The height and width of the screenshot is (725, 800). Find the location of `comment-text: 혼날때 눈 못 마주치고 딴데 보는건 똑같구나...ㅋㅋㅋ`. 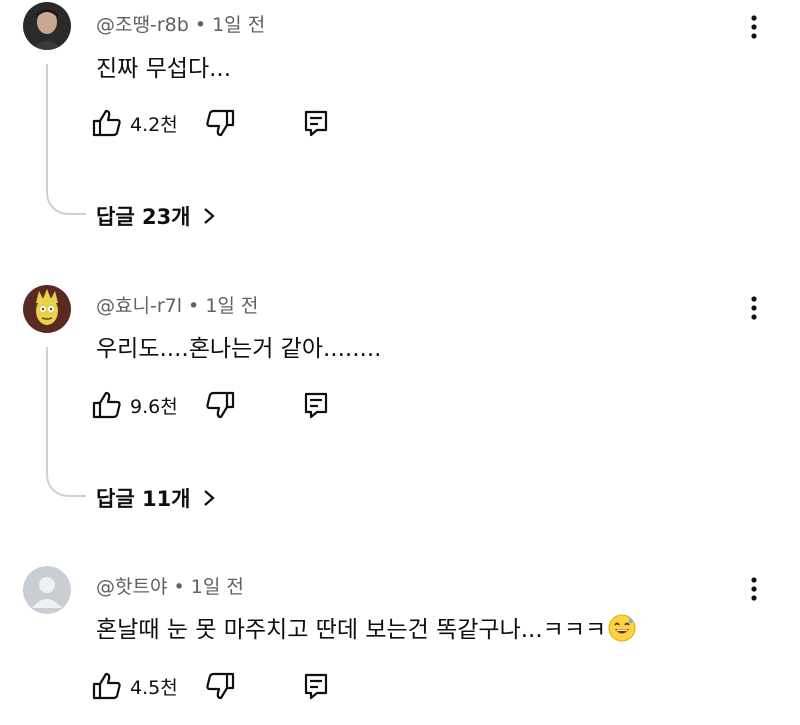

comment-text: 혼날때 눈 못 마주치고 딴데 보는건 똑같구나...ㅋㅋㅋ is located at coordinates (366, 627).